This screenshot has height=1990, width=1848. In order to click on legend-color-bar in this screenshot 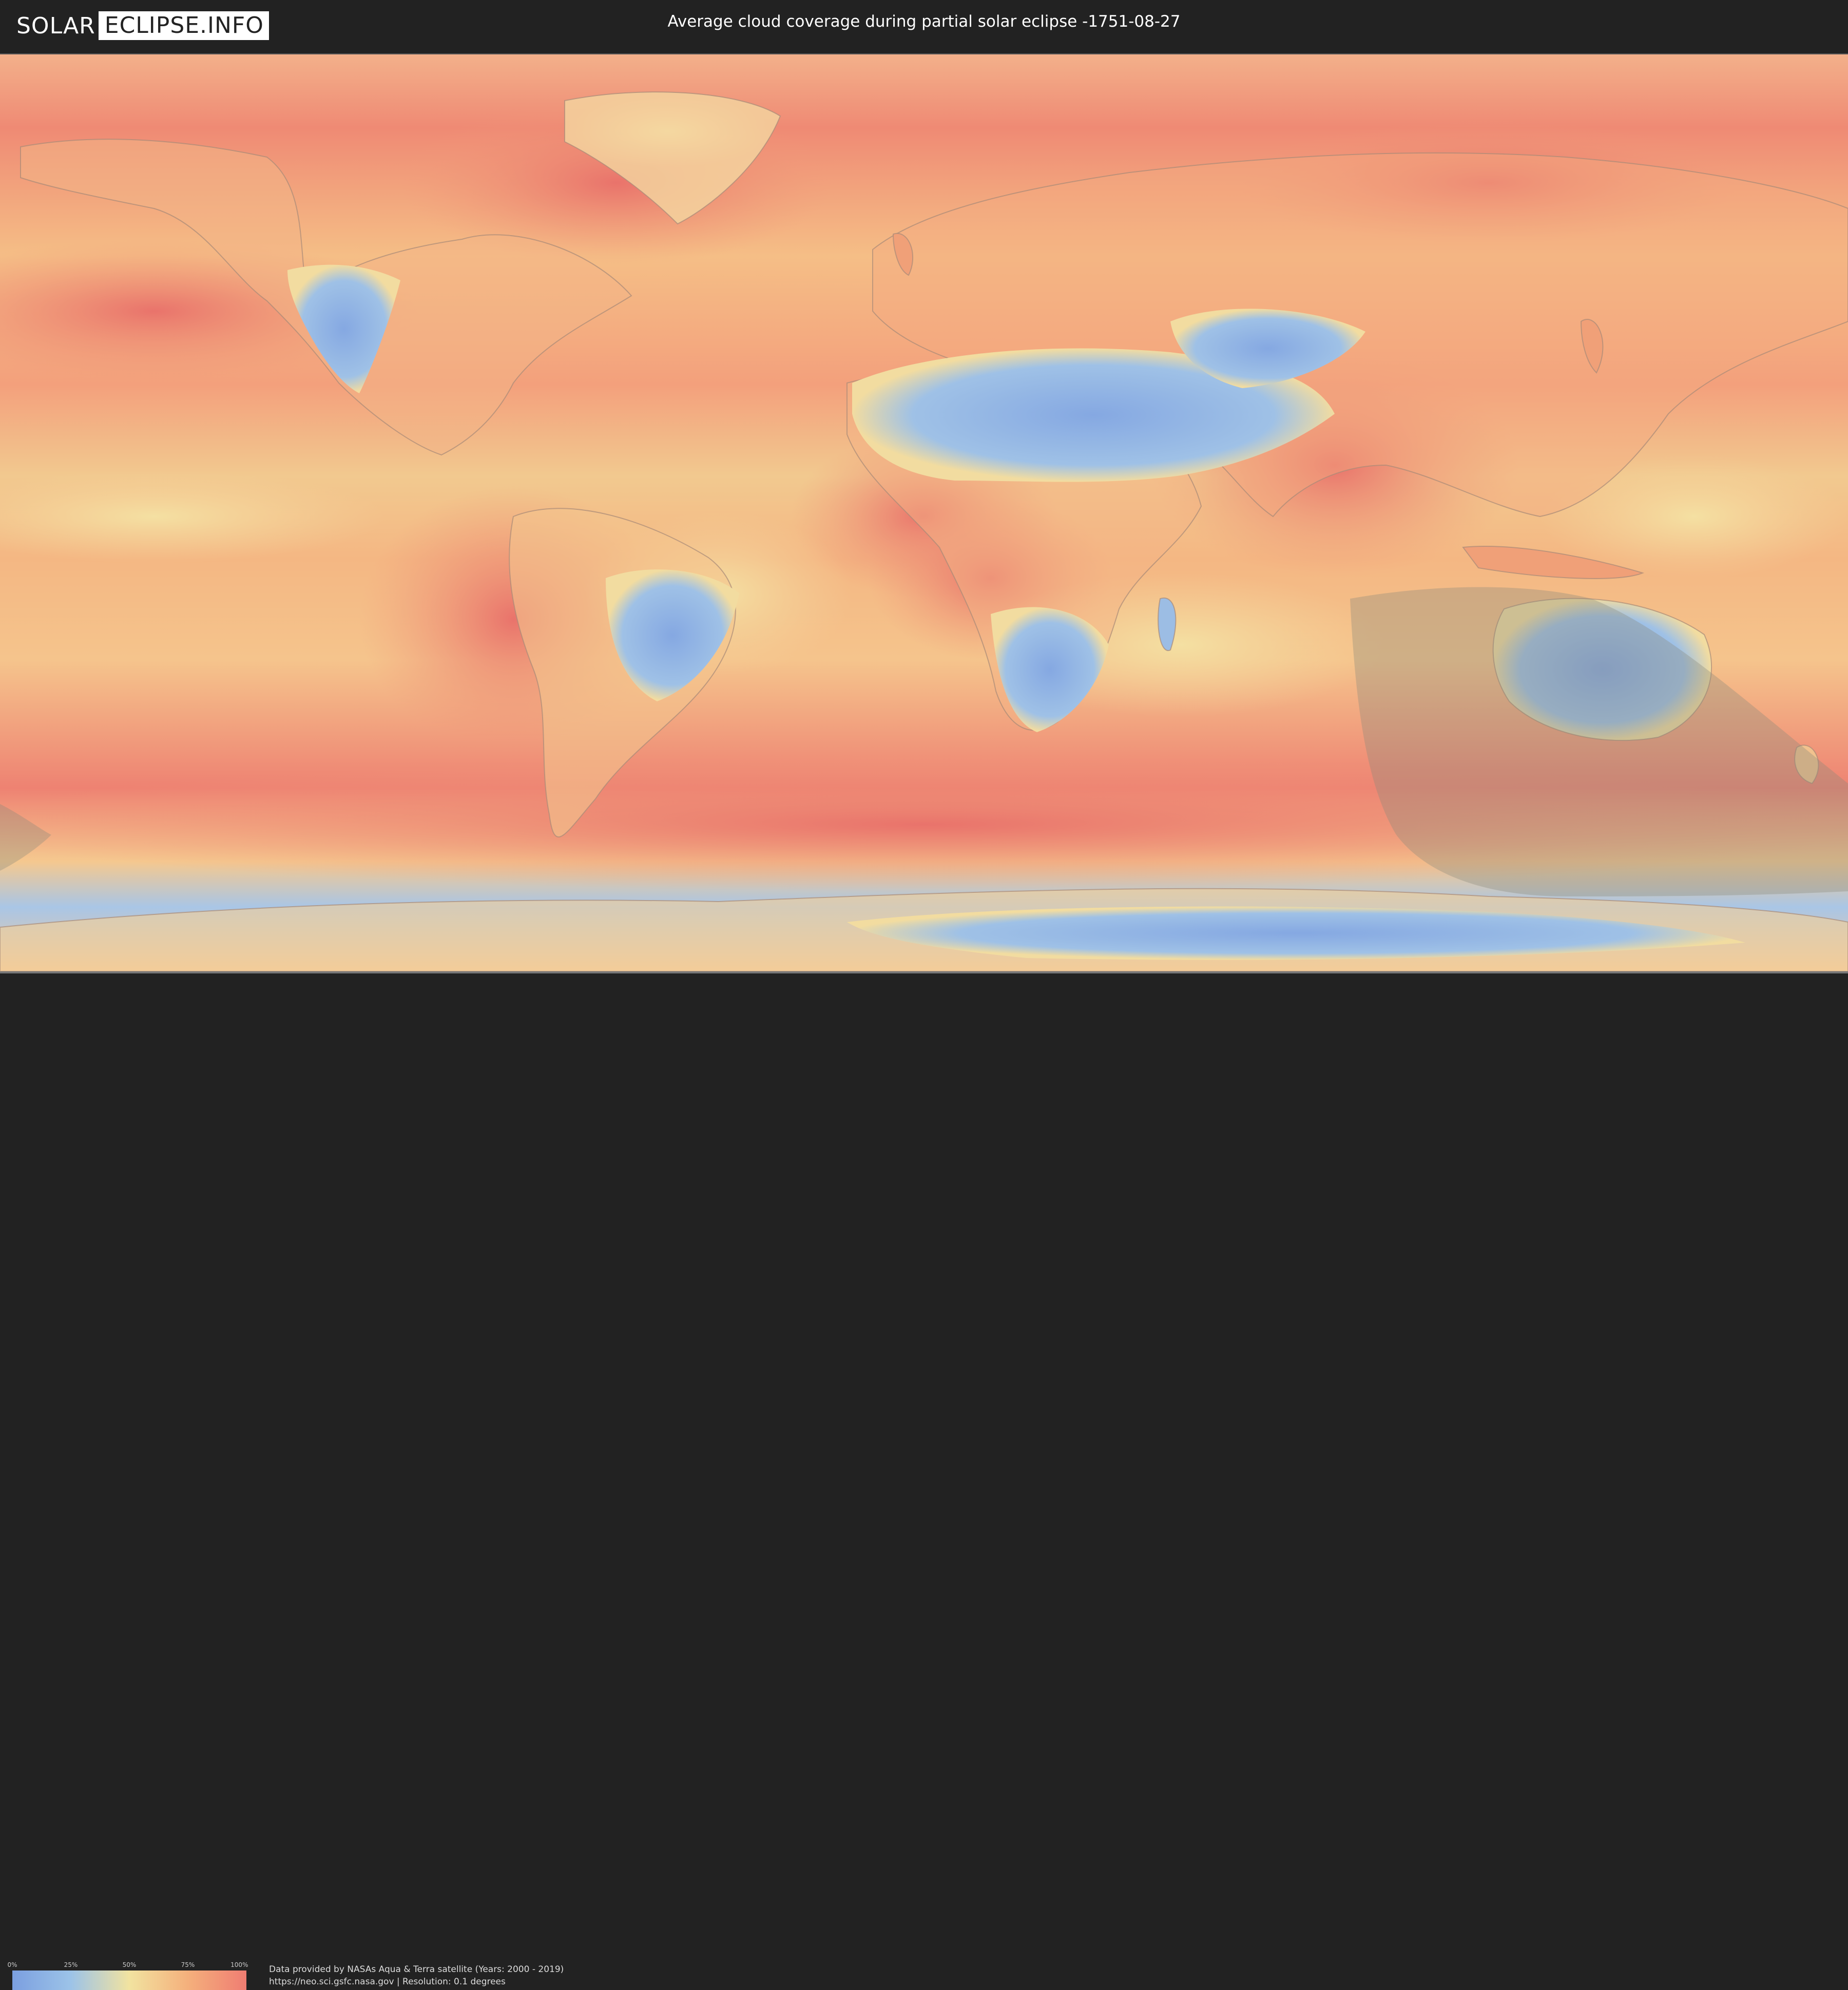, I will do `click(129, 1980)`.